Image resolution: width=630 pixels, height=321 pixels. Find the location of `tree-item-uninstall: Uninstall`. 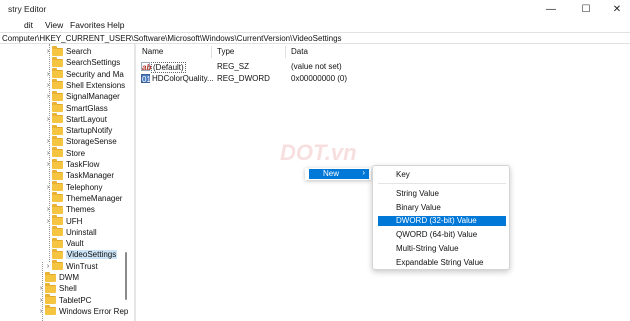

tree-item-uninstall: Uninstall is located at coordinates (70, 232).